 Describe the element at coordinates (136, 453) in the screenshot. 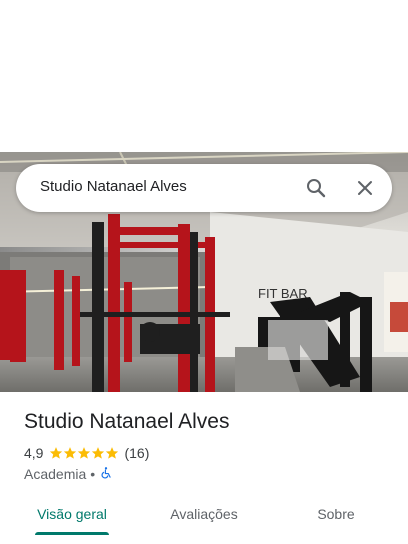

I see `review-count: (16)` at that location.